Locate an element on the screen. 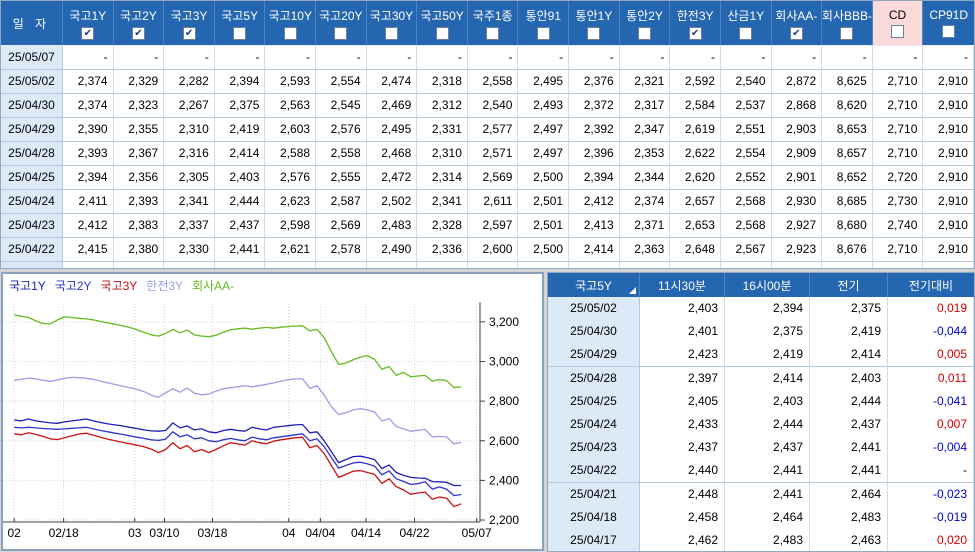  value-cell: 2,474 is located at coordinates (392, 82).